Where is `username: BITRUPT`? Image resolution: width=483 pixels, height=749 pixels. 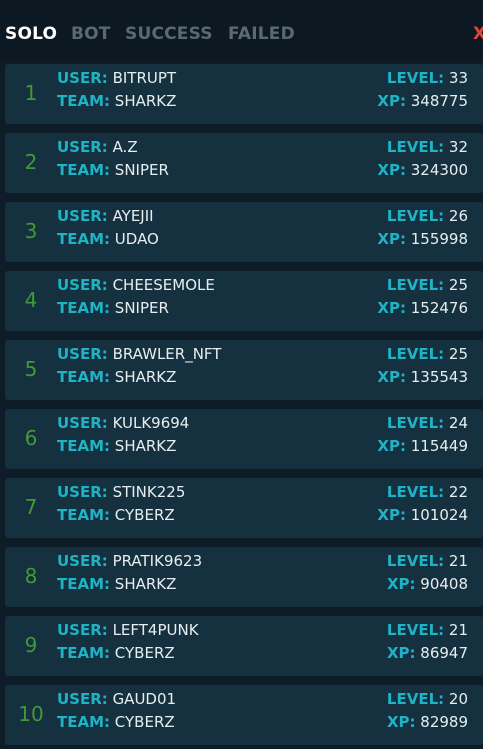 username: BITRUPT is located at coordinates (144, 78).